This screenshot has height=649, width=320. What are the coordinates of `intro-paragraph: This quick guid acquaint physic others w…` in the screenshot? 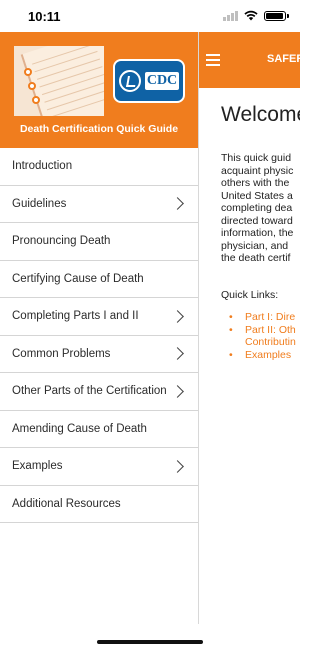 It's located at (260, 208).